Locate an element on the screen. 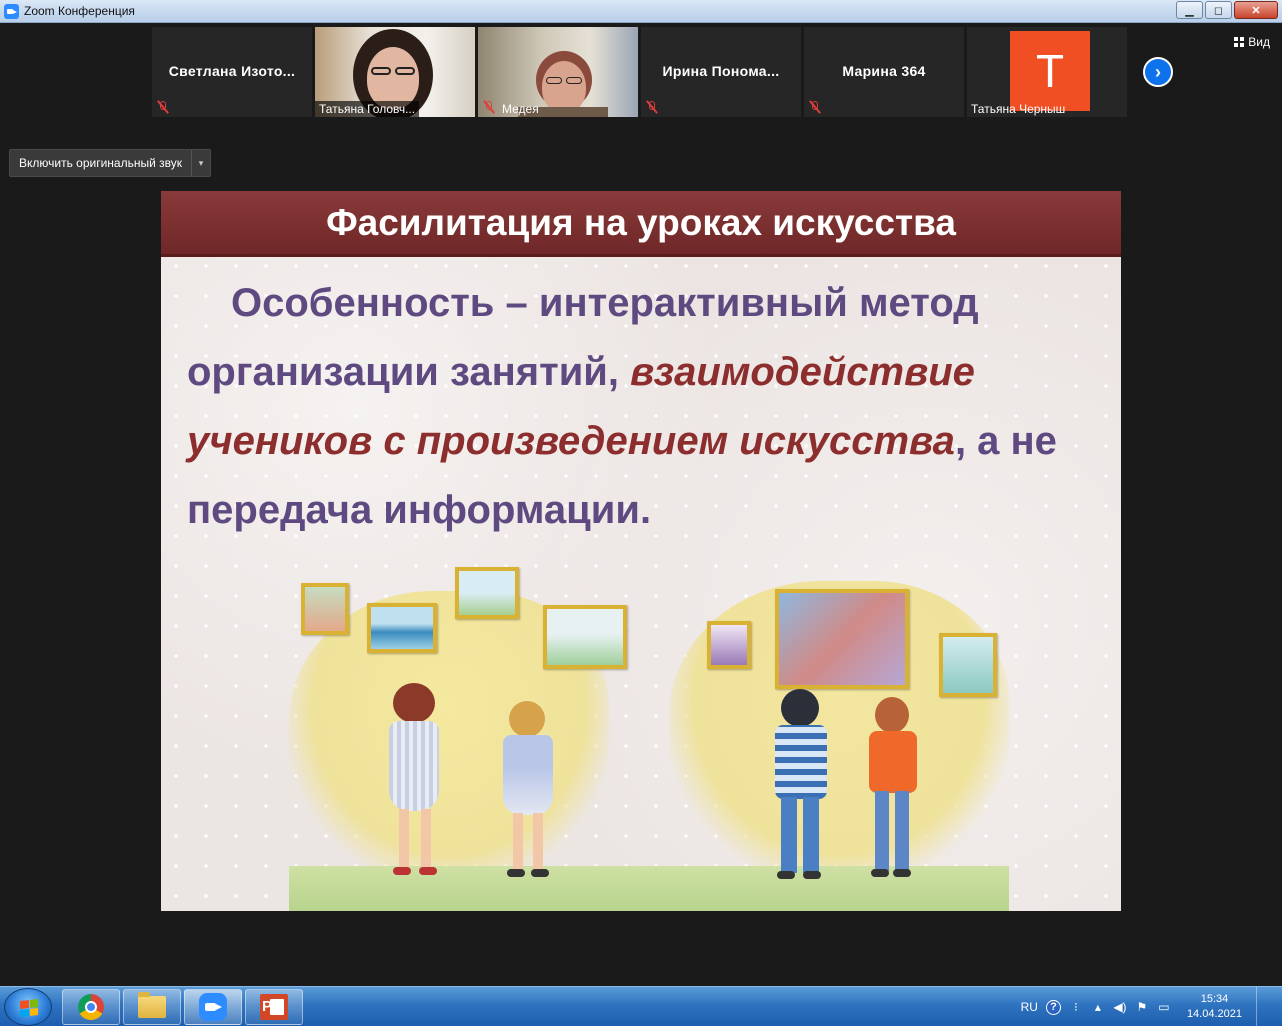 The width and height of the screenshot is (1282, 1026). view-button: Вид is located at coordinates (1252, 42).